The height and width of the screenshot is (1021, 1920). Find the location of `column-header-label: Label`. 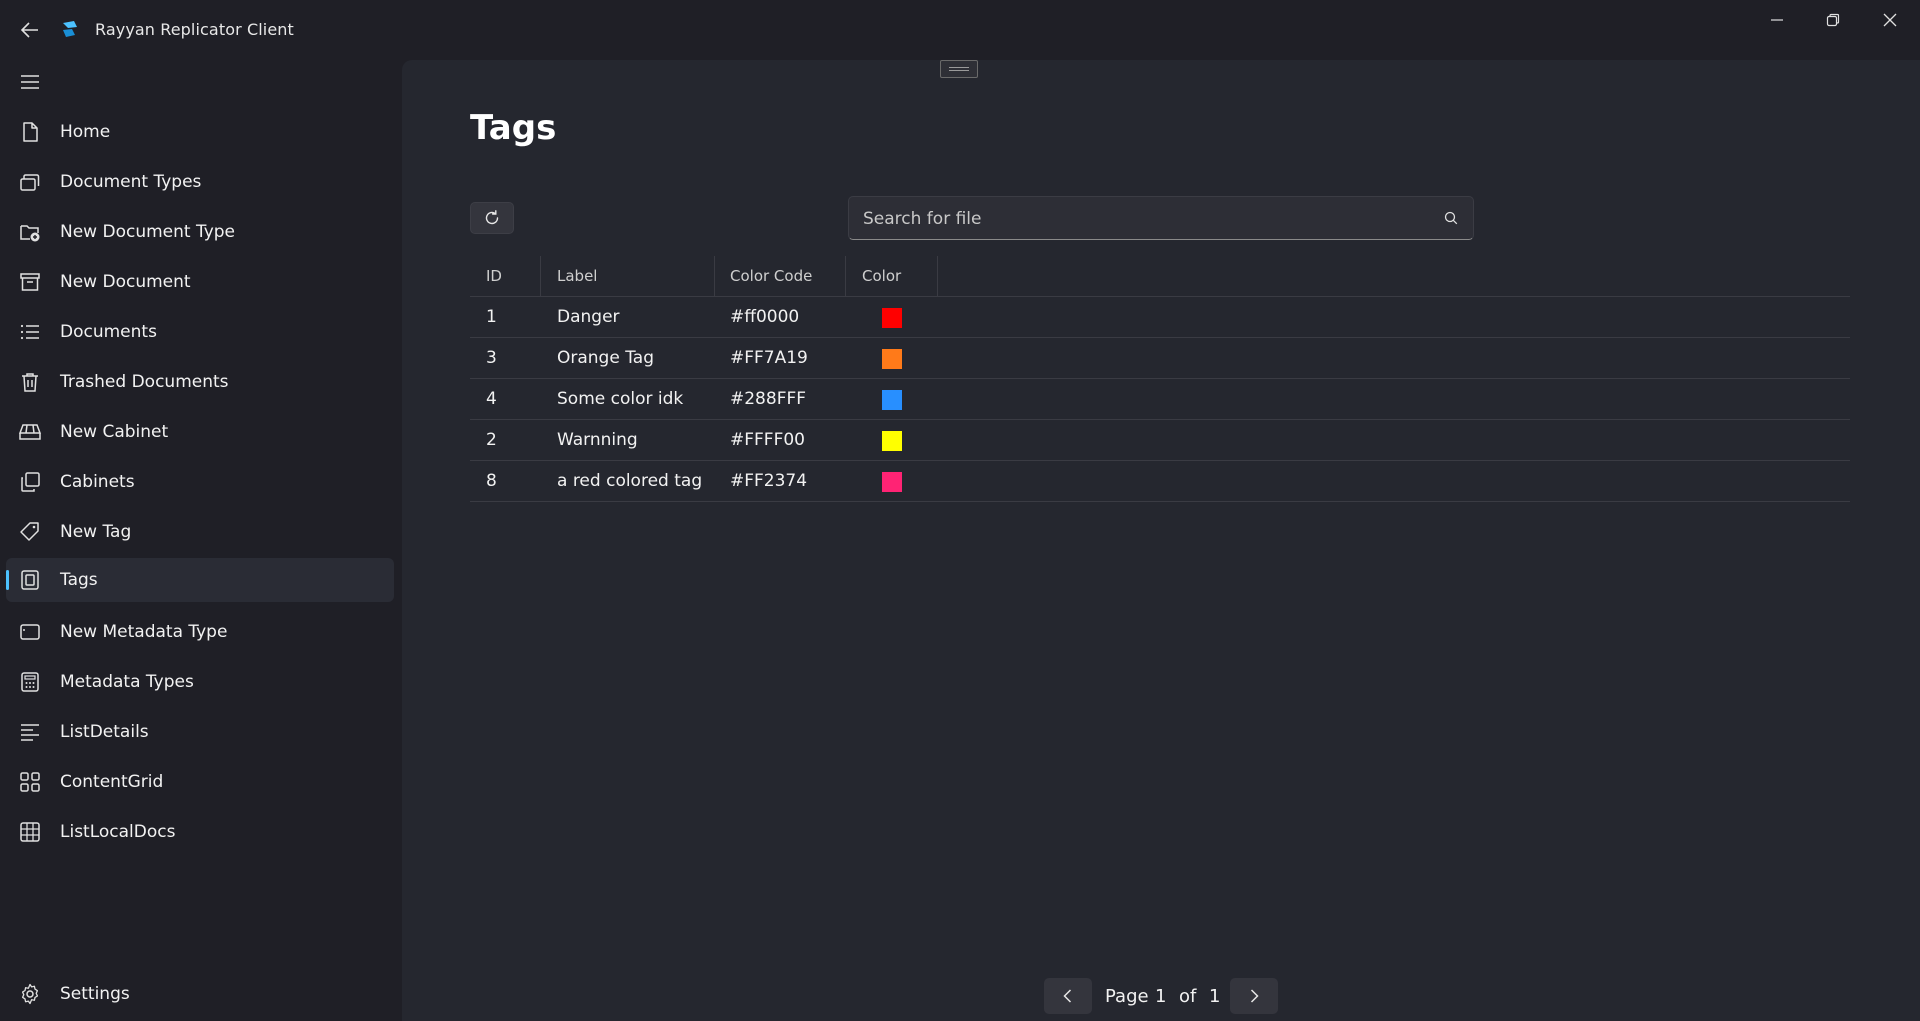

column-header-label: Label is located at coordinates (577, 276).